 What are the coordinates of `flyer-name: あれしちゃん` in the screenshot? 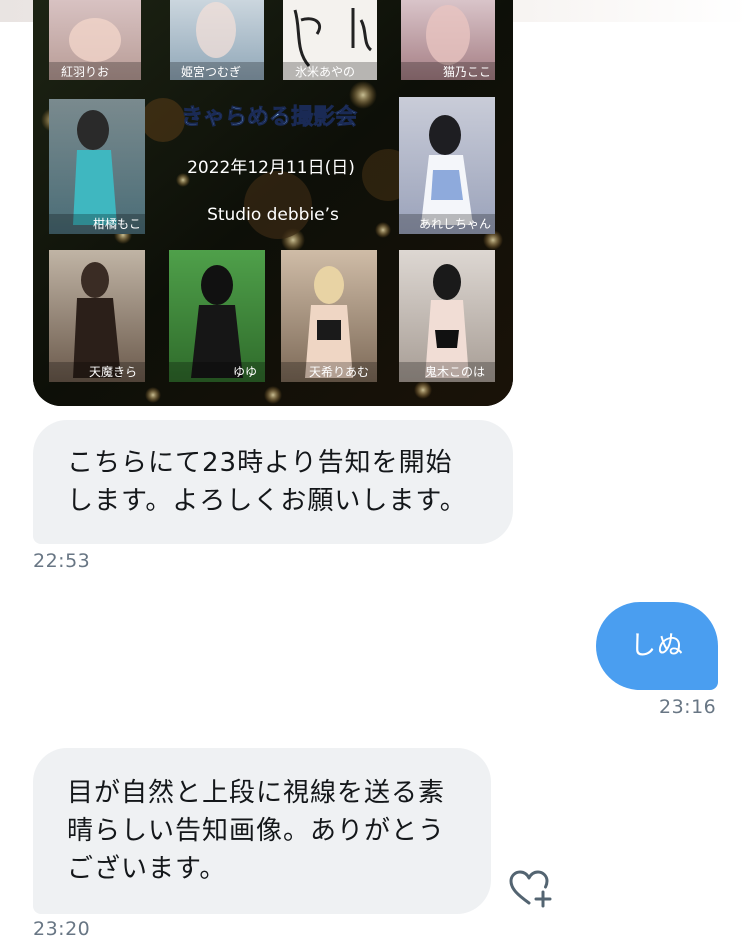 It's located at (455, 224).